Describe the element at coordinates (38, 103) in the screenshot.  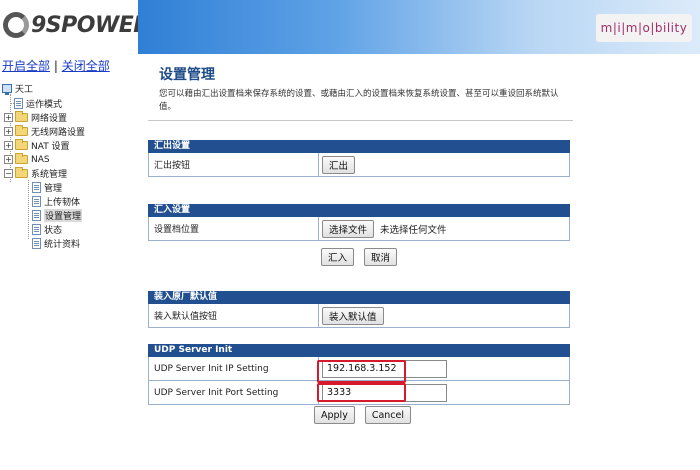
I see `tree-item-mode: 运作模式` at that location.